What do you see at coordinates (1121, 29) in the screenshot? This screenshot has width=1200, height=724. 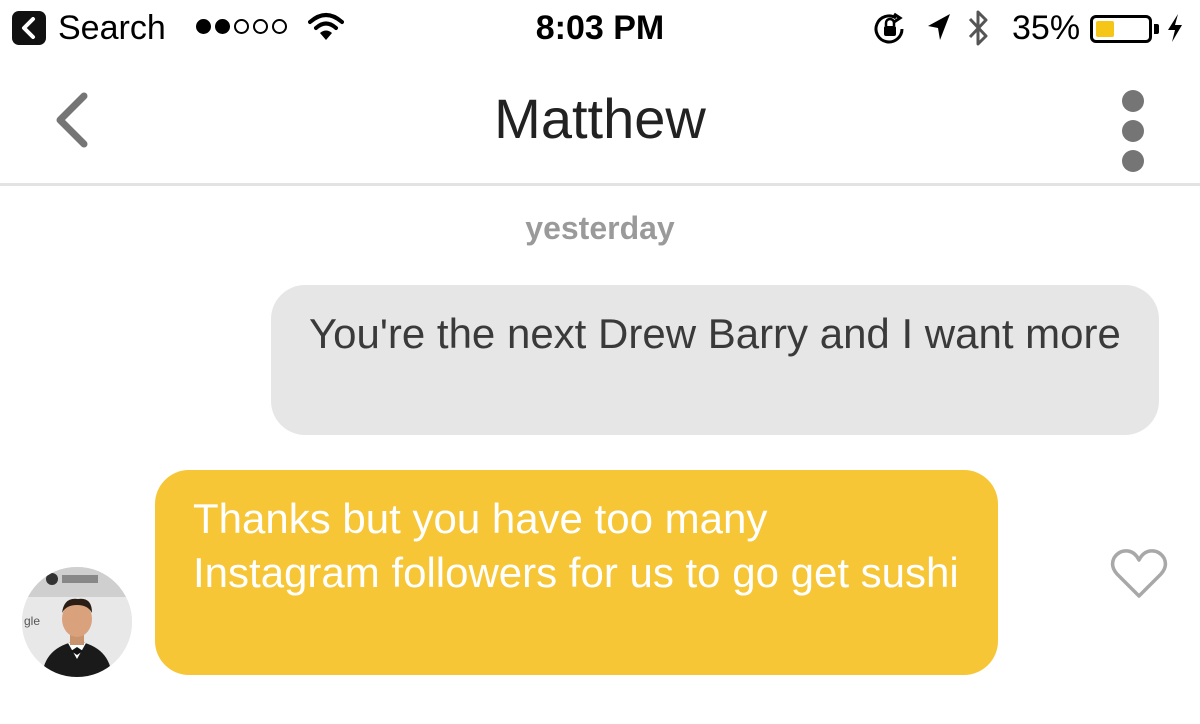 I see `battery-icon` at bounding box center [1121, 29].